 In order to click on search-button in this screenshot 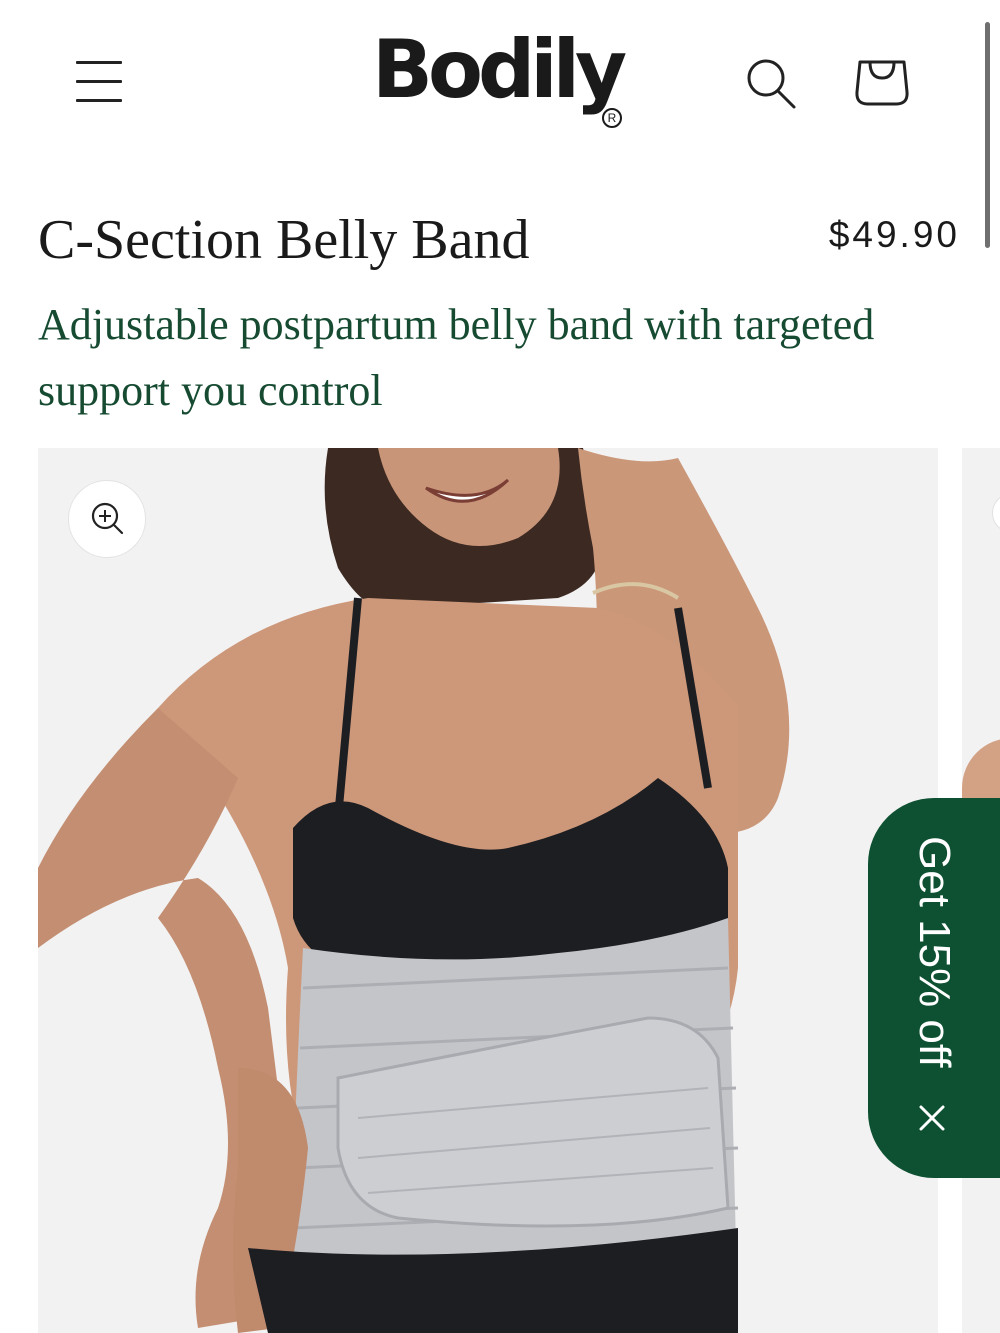, I will do `click(771, 83)`.